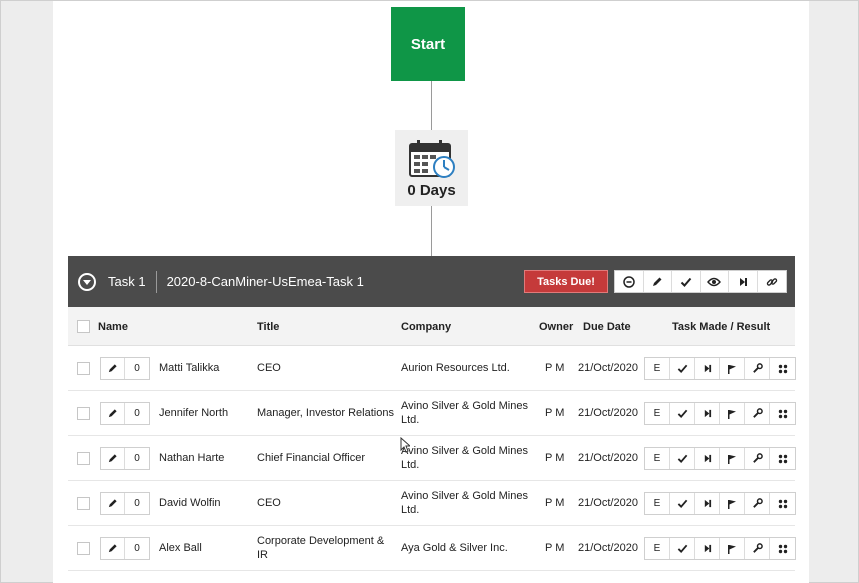 The height and width of the screenshot is (583, 859). Describe the element at coordinates (721, 327) in the screenshot. I see `column-header-task-result: Task Made / Result` at that location.